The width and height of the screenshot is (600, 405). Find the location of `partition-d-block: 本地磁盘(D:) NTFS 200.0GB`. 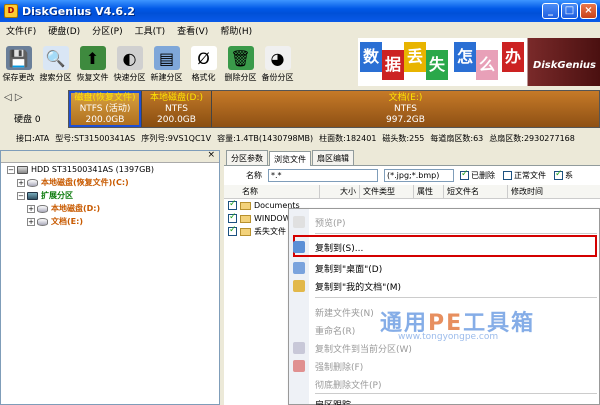

partition-d-block: 本地磁盘(D:) NTFS 200.0GB is located at coordinates (176, 109).